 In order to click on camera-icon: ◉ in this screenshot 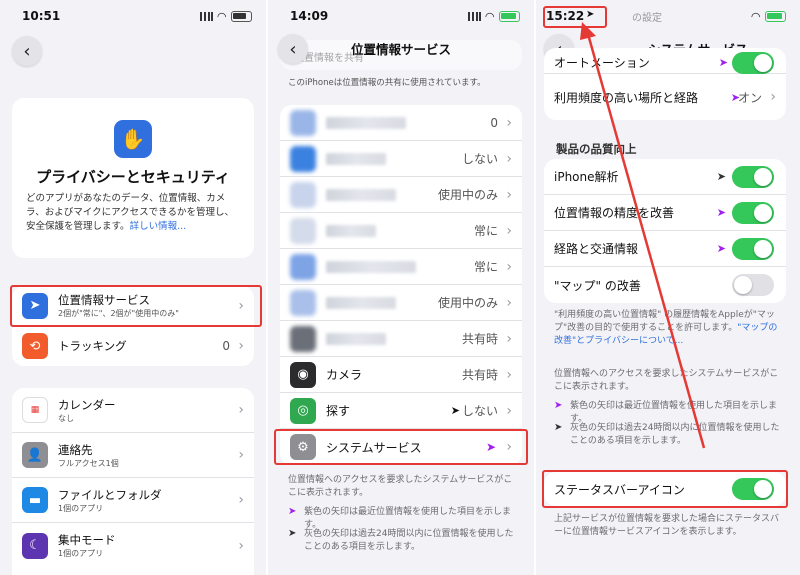, I will do `click(303, 374)`.